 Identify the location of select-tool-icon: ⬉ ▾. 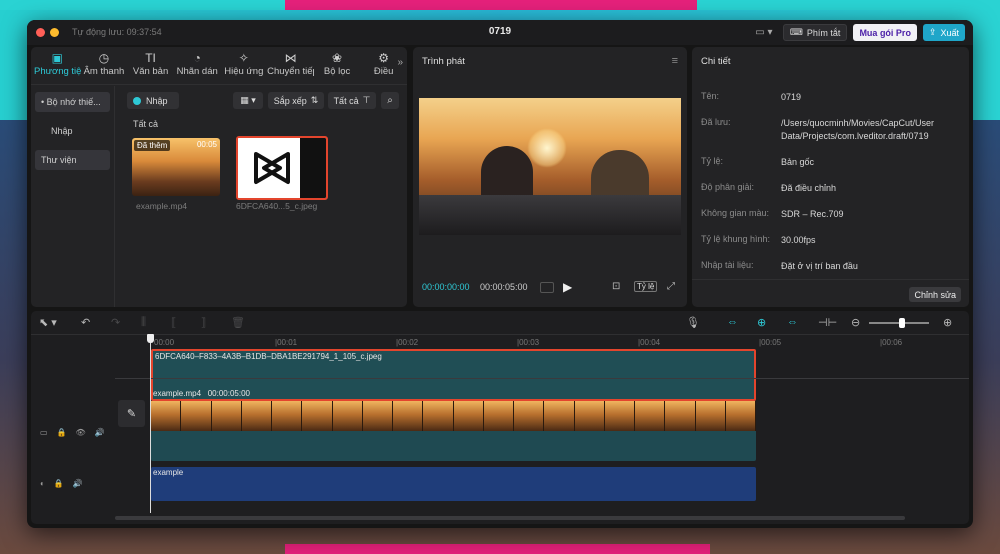
(48, 322).